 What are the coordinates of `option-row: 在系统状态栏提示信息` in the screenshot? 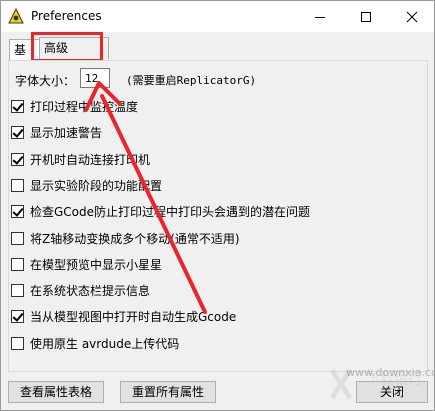 It's located at (80, 290).